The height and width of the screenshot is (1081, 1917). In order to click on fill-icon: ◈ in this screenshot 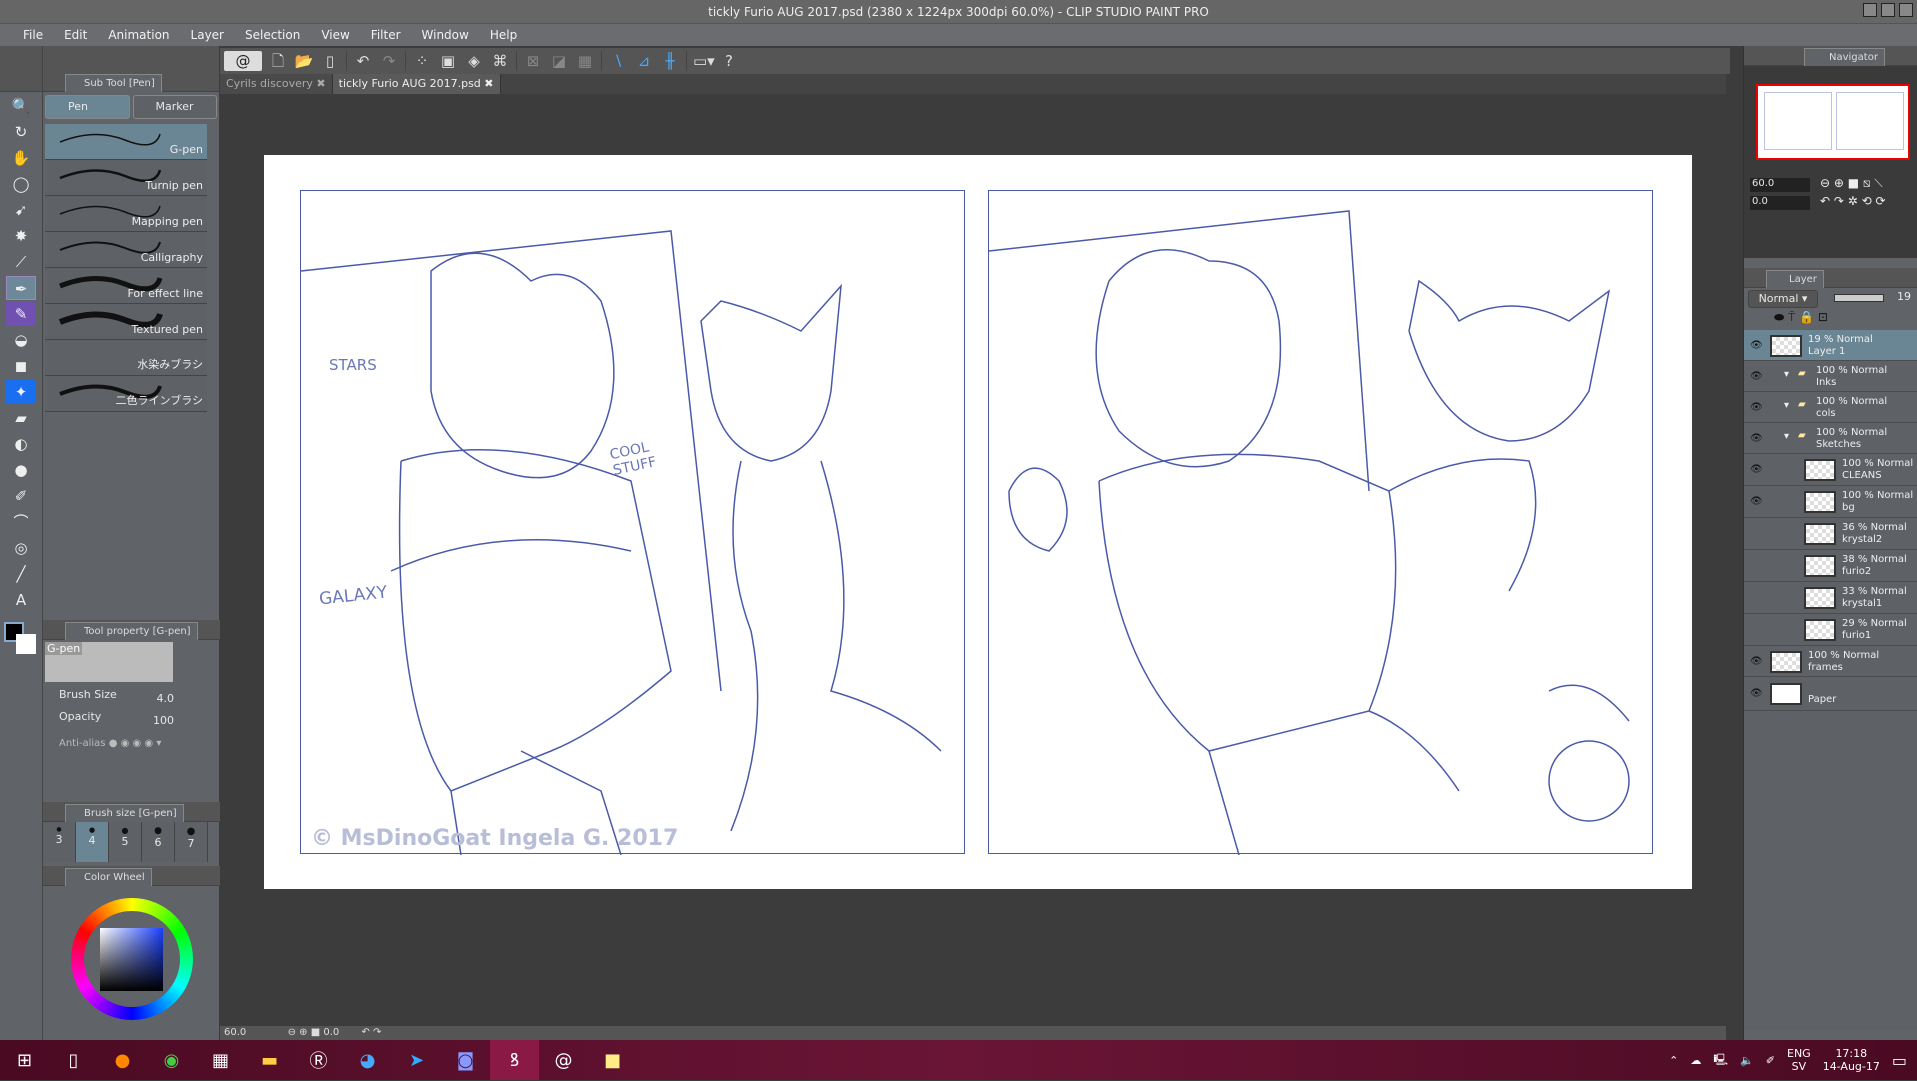, I will do `click(474, 61)`.